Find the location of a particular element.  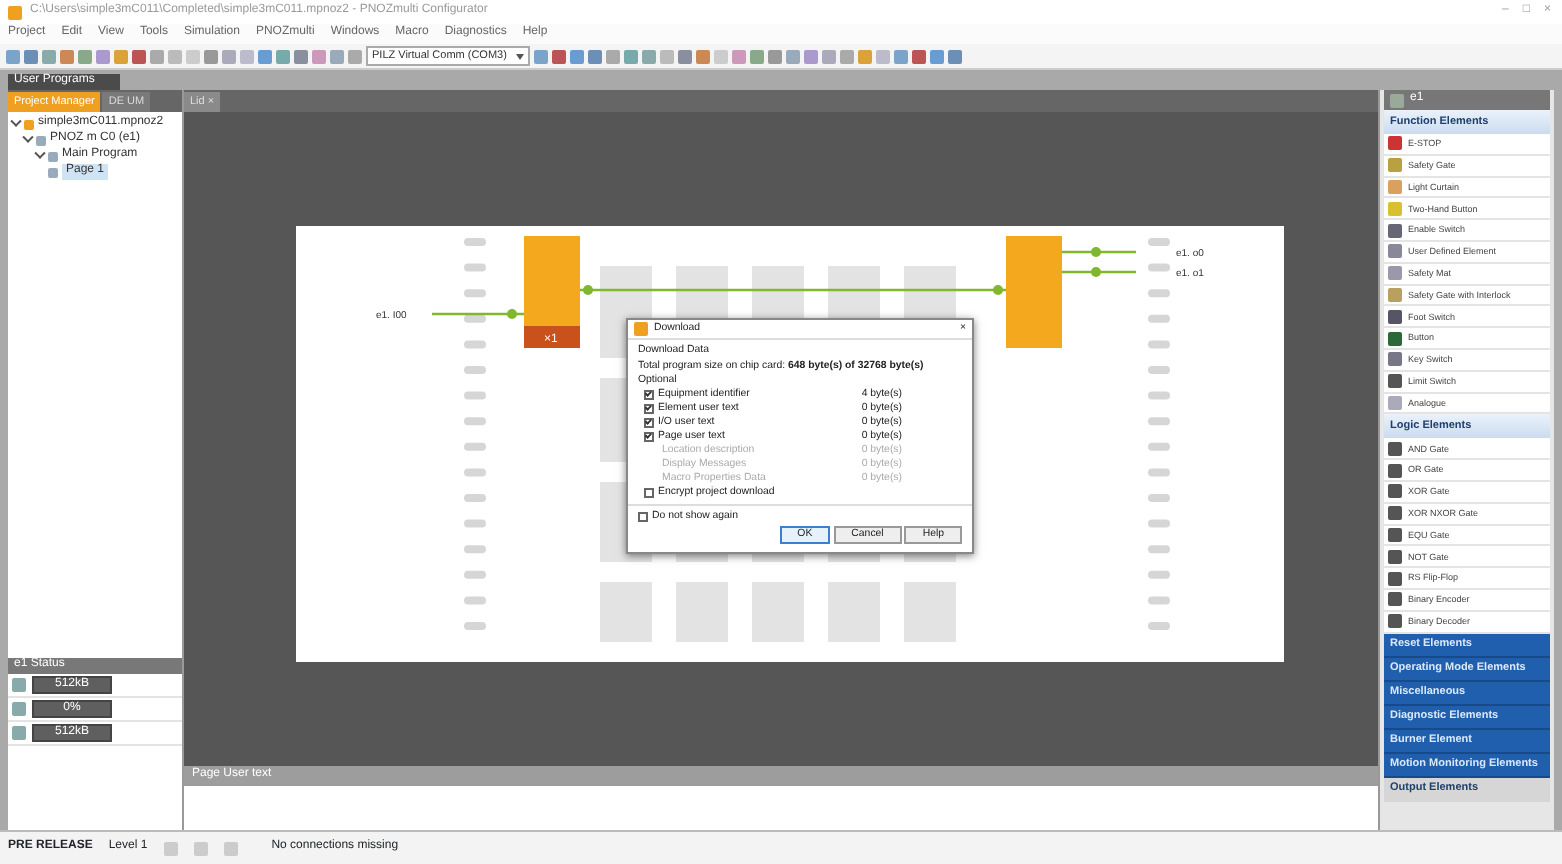

app-icon is located at coordinates (15, 12).